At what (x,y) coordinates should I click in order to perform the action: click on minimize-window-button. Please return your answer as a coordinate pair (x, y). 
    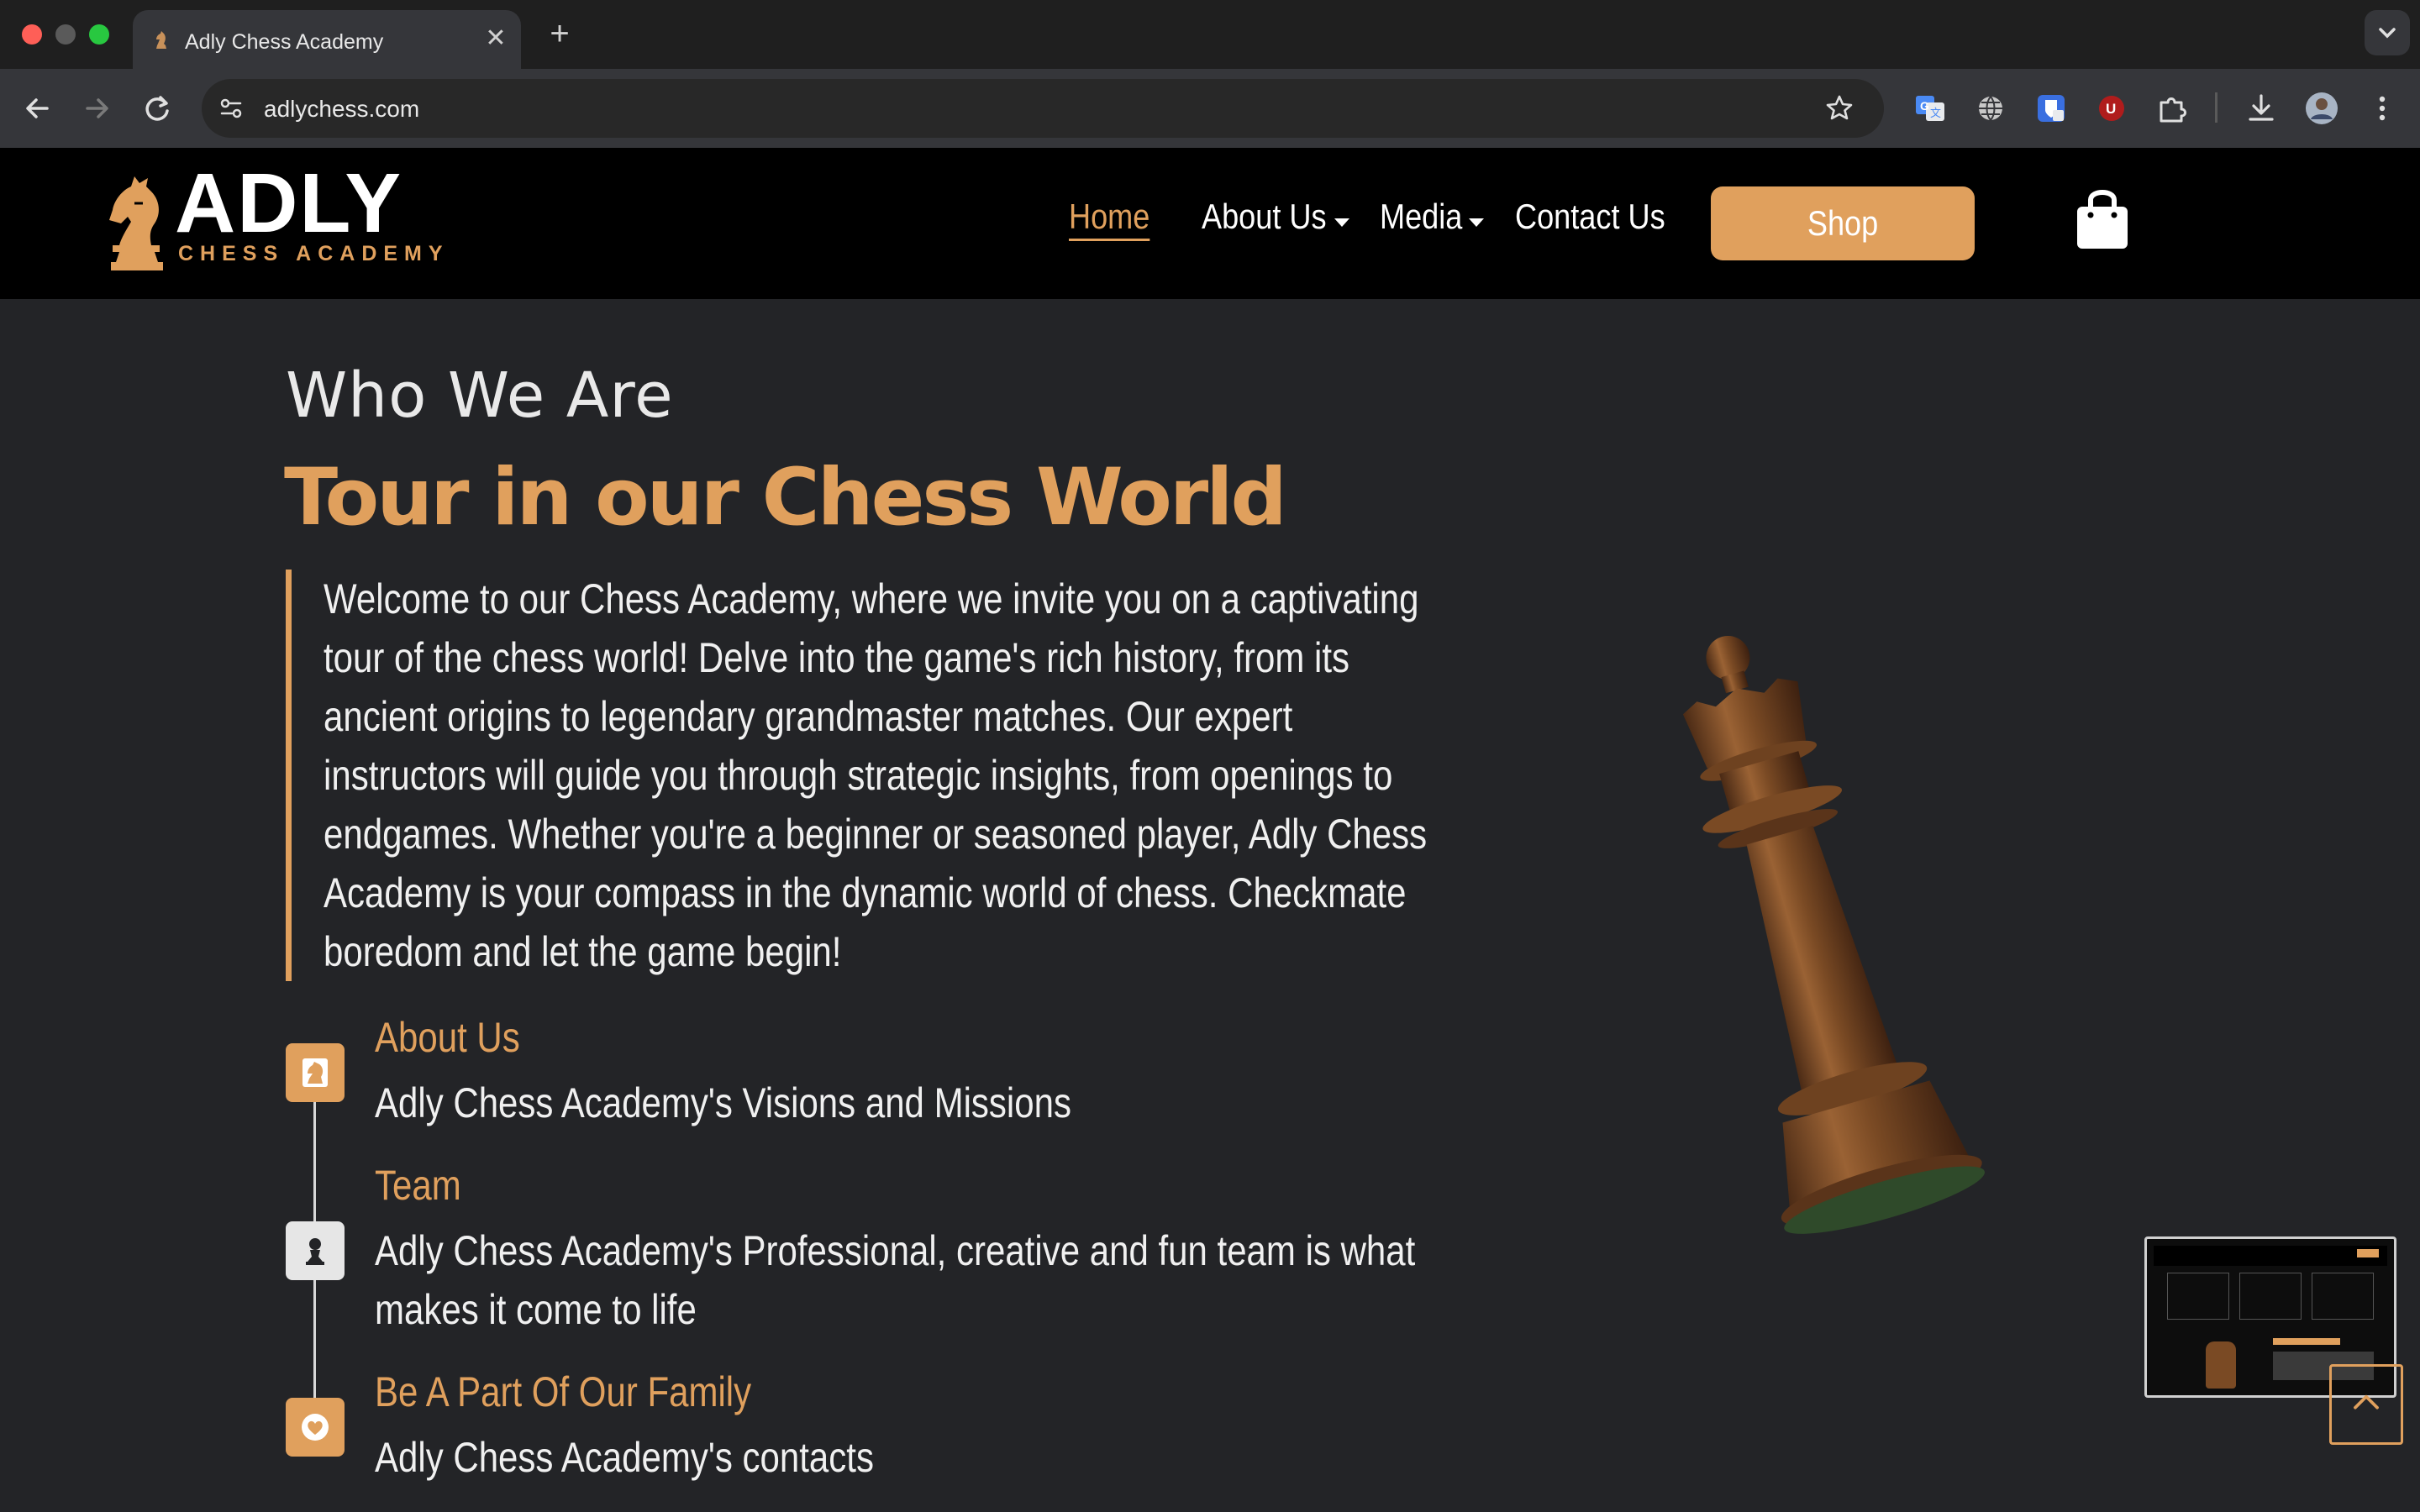
    Looking at the image, I should click on (65, 34).